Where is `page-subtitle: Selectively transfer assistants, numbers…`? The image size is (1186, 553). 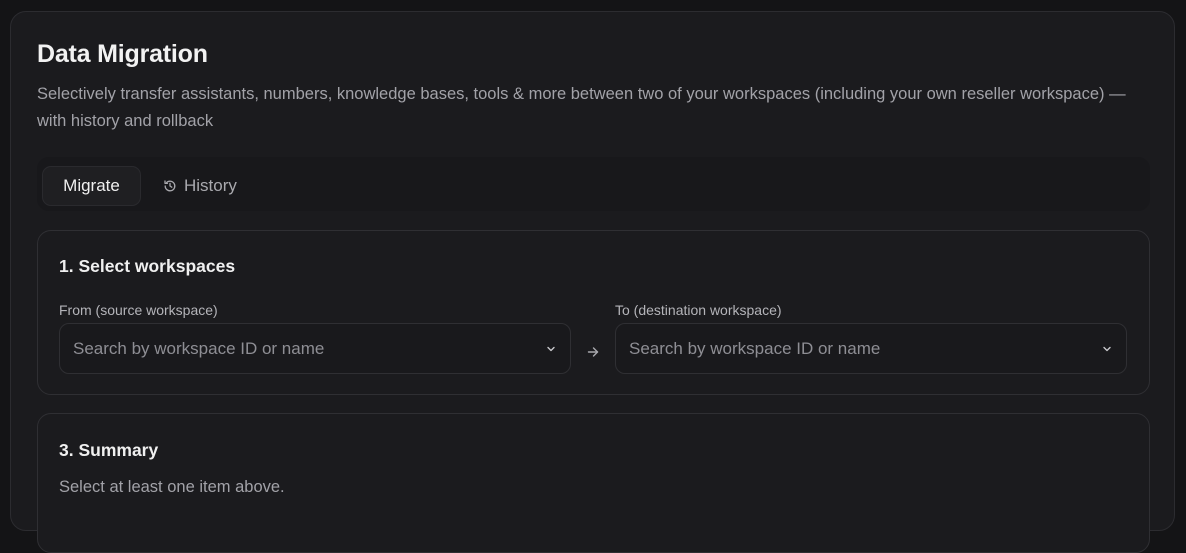
page-subtitle: Selectively transfer assistants, numbers… is located at coordinates (581, 107).